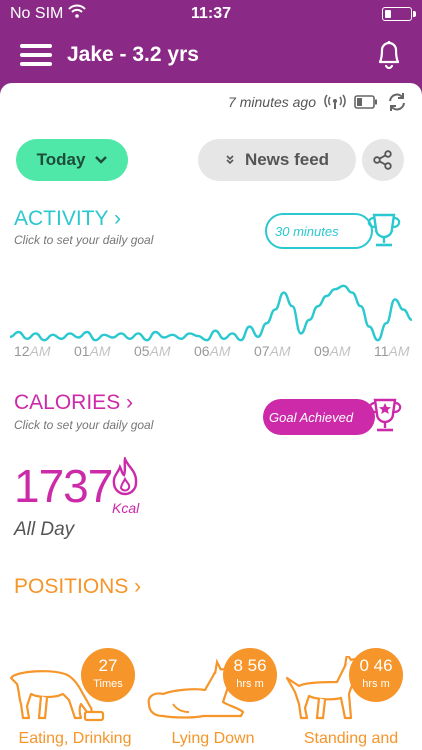 This screenshot has width=422, height=750. I want to click on double-chevron-down-icon, so click(230, 160).